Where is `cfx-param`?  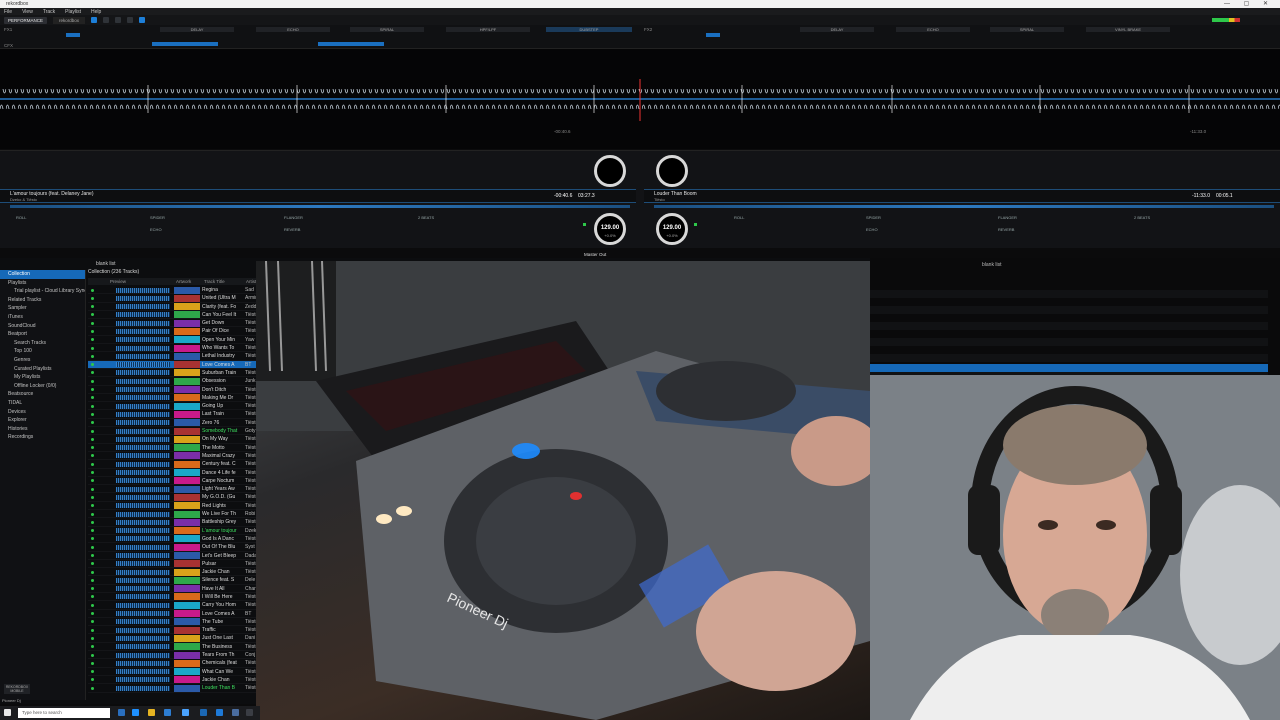
cfx-param is located at coordinates (351, 44).